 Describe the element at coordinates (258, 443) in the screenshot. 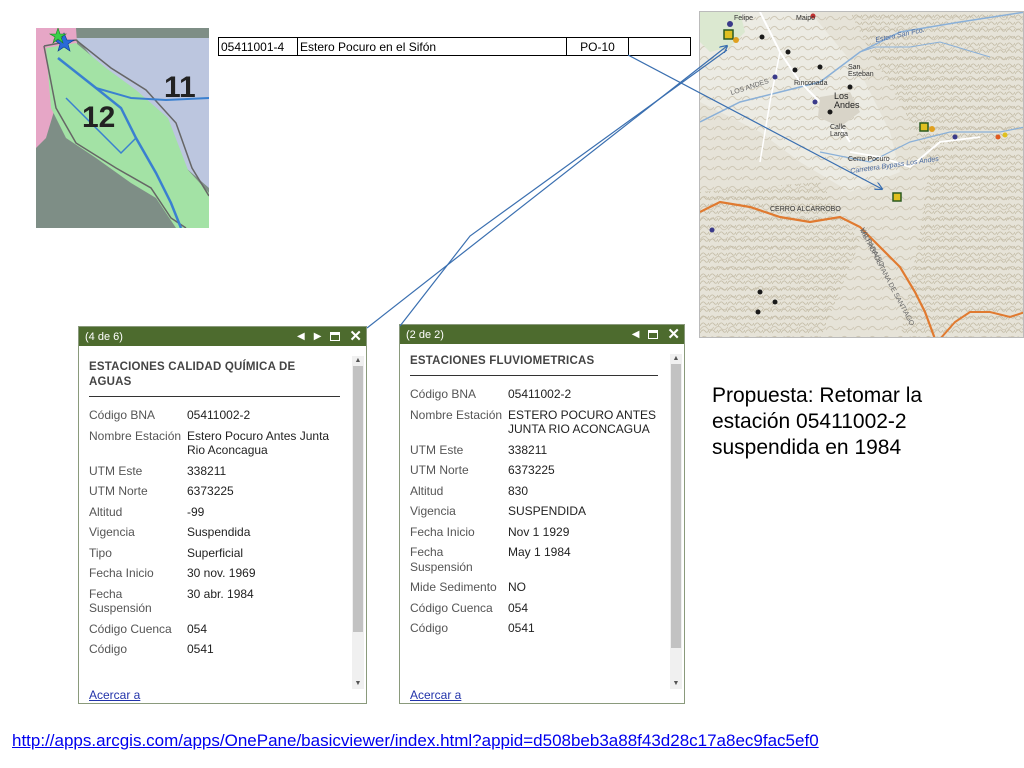

I see `attribute-value: Estero Pocuro Antes Junta Rio Aconcagua` at that location.